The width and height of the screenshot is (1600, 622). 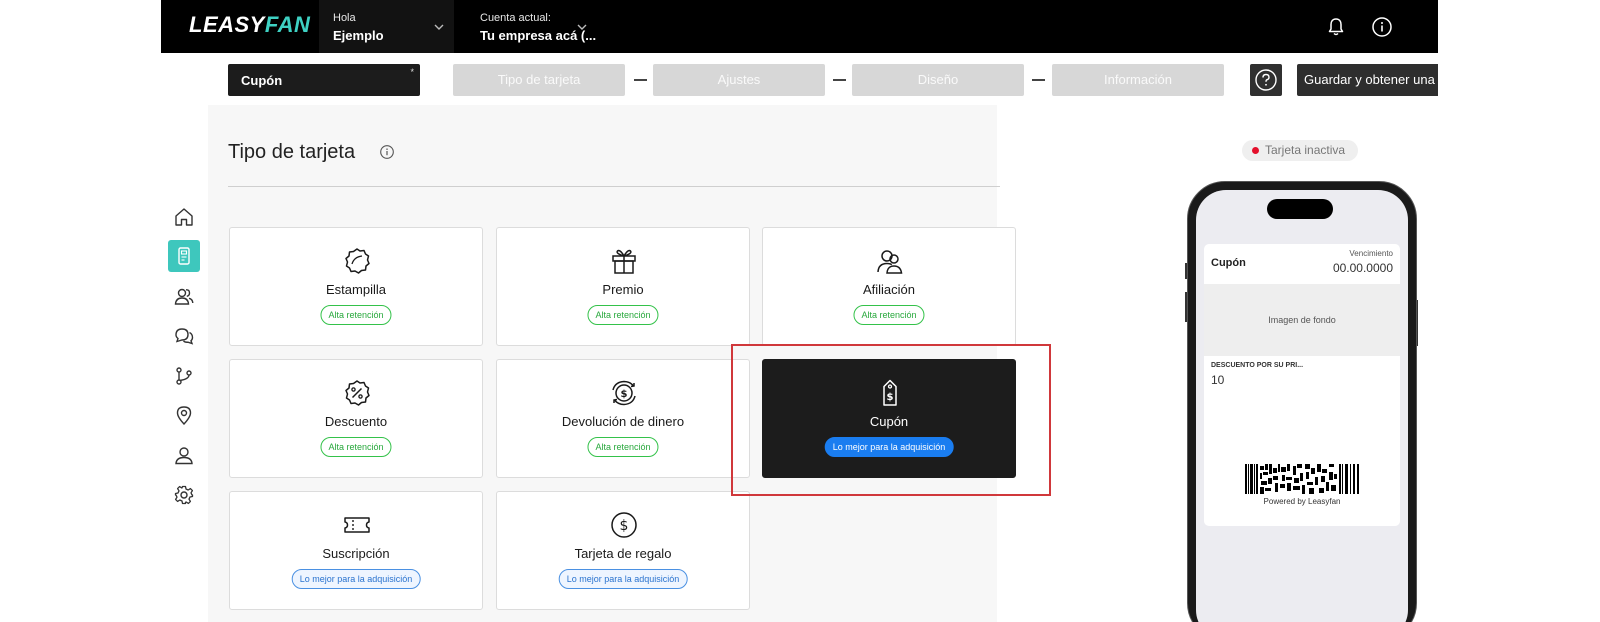 I want to click on leasyfan-logo: LEASYFAN, so click(x=249, y=25).